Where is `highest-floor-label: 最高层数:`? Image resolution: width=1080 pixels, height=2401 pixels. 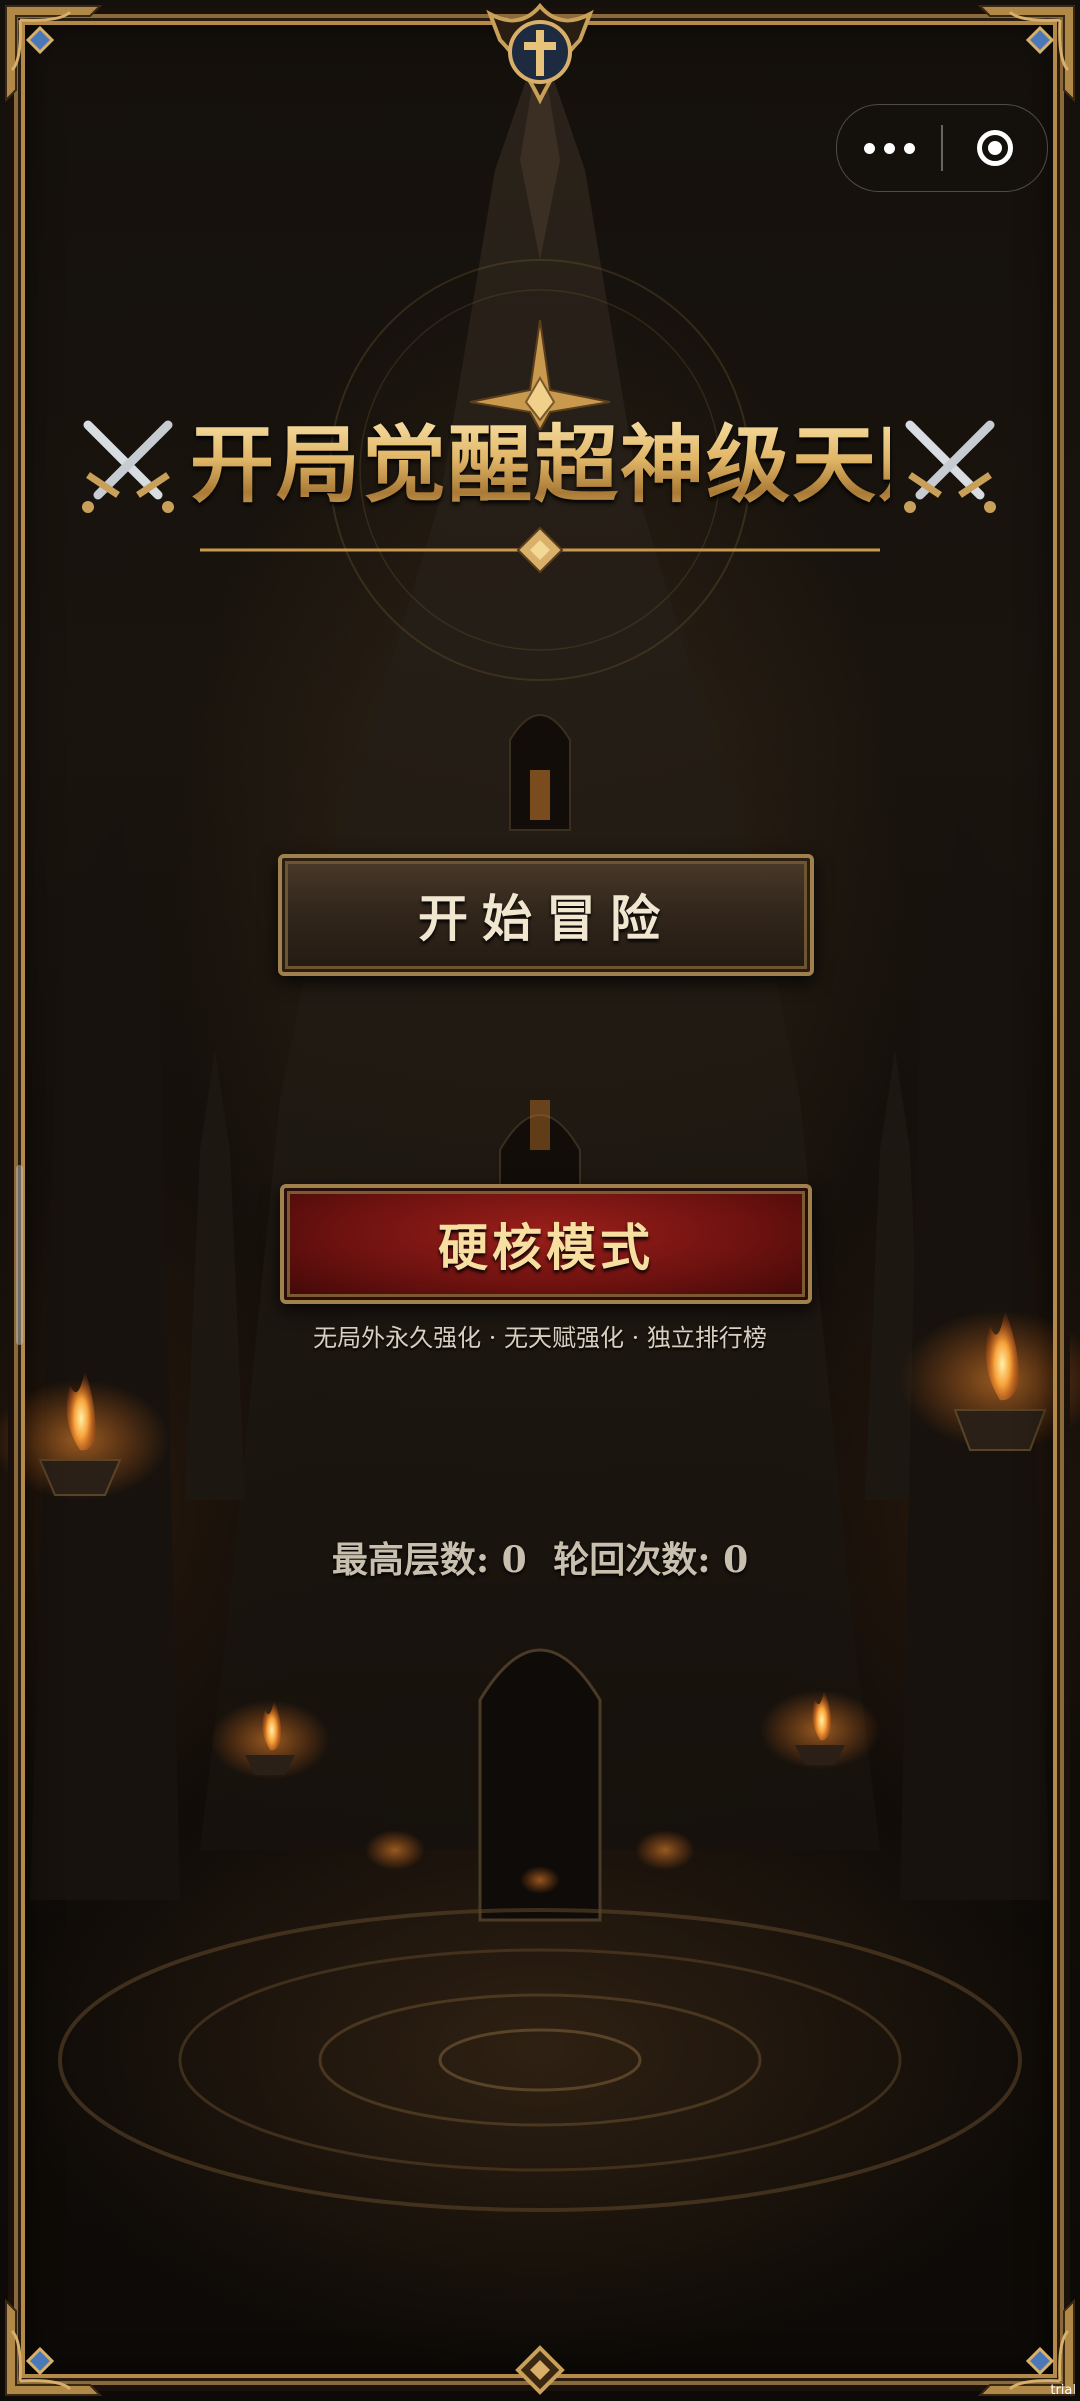
highest-floor-label: 最高层数: is located at coordinates (410, 1560).